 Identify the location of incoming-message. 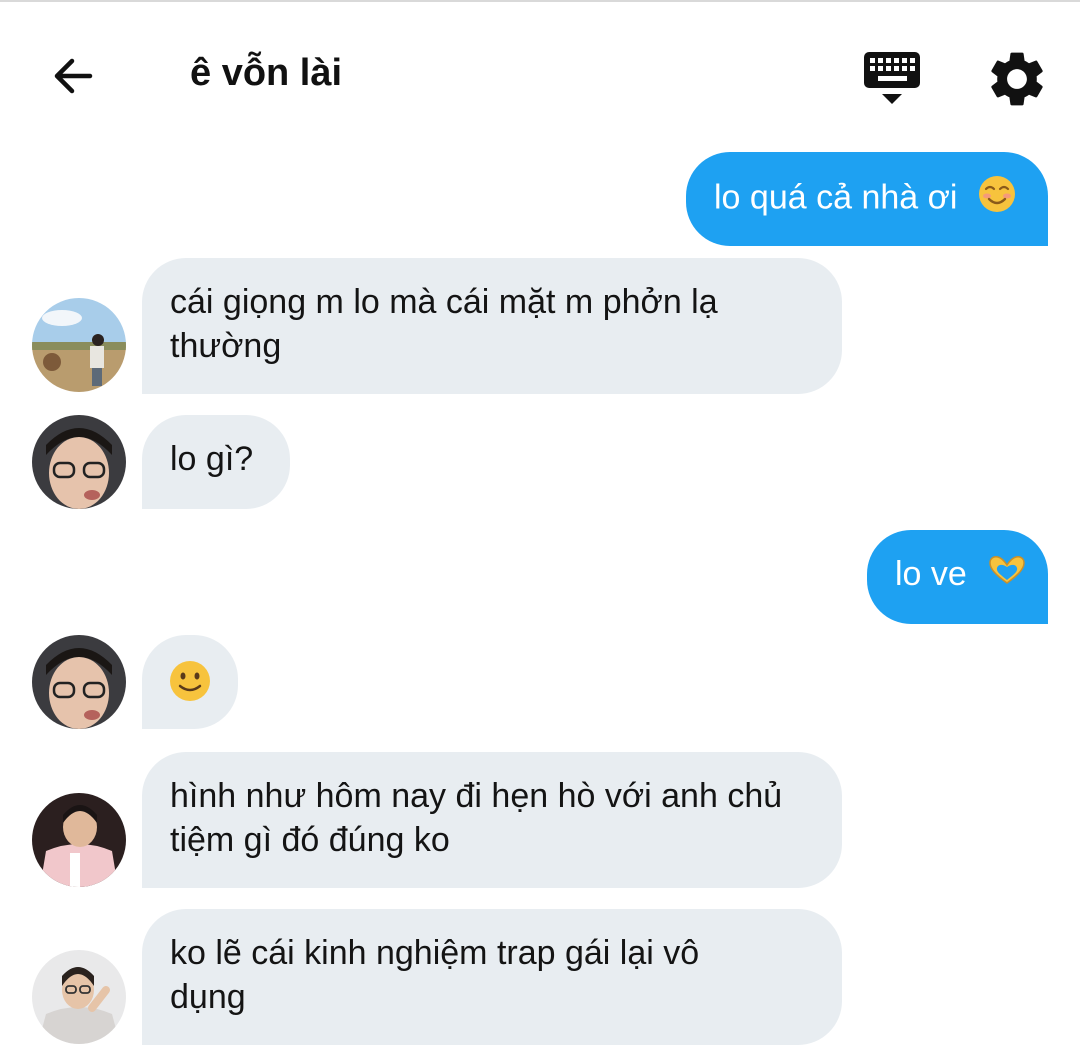
(190, 682).